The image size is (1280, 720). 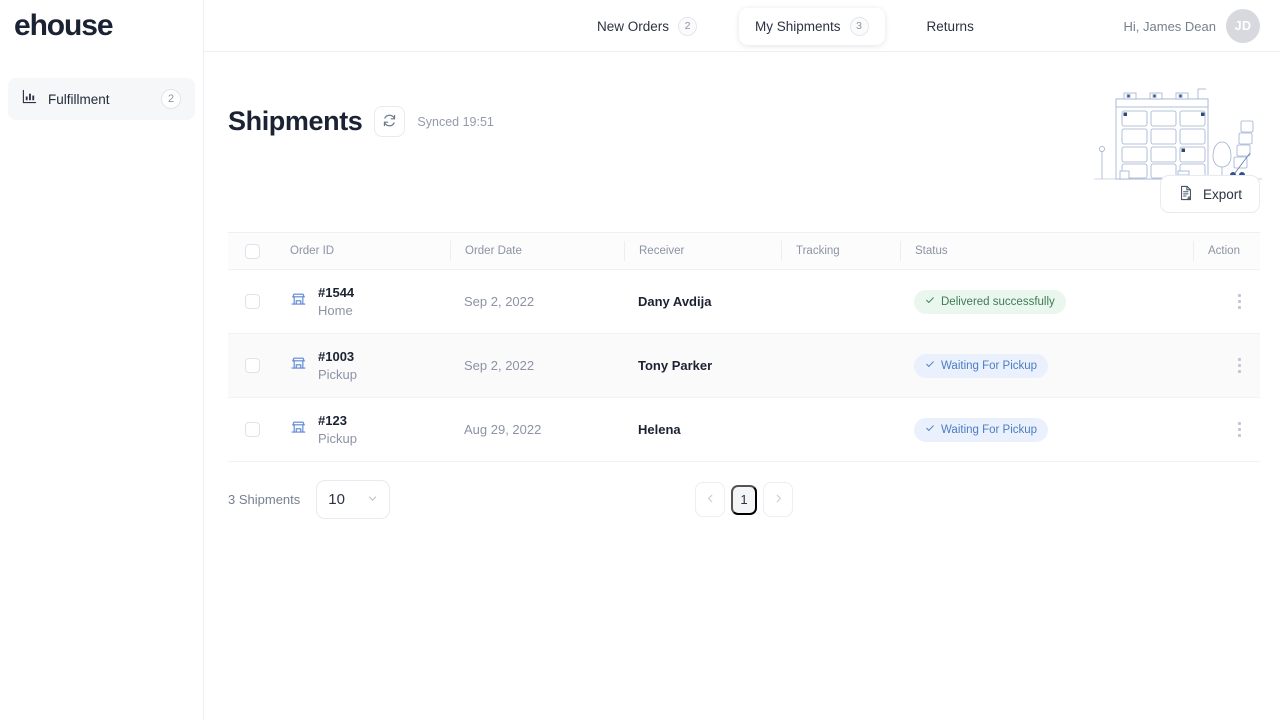 I want to click on user-menu: Hi, James Dean JD, so click(x=1192, y=26).